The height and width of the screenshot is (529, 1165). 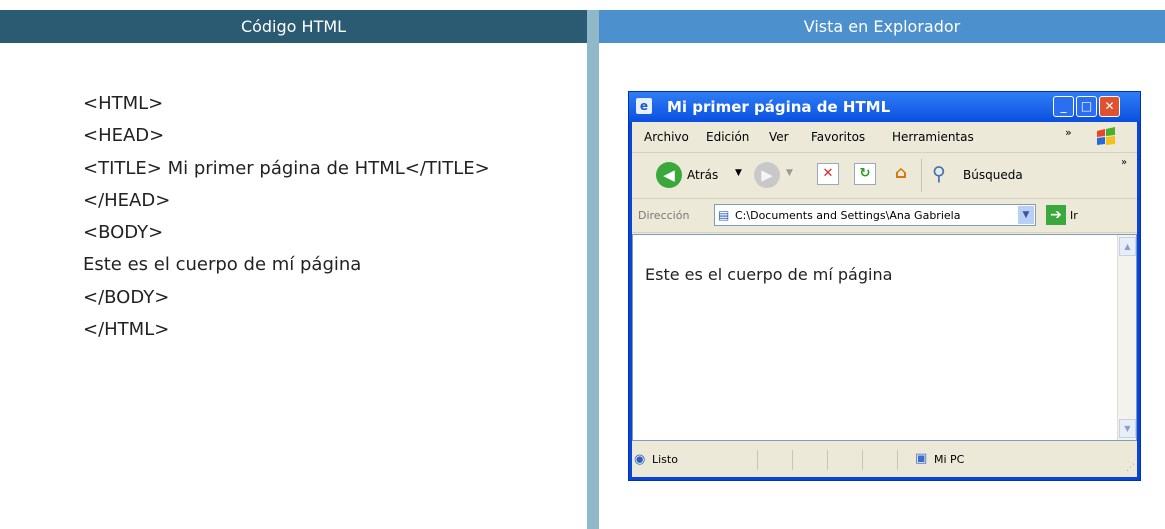 I want to click on menu-ver: Ver, so click(x=779, y=137).